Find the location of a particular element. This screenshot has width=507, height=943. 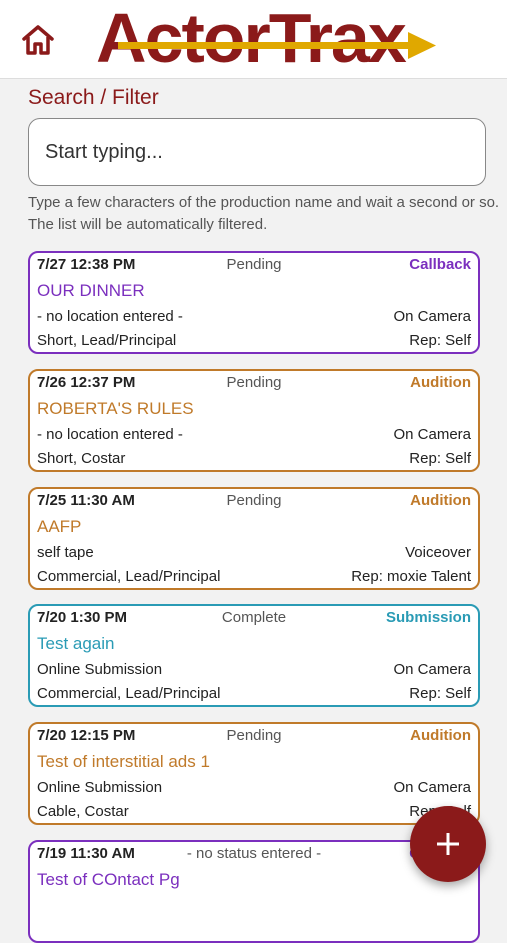

add-production-button is located at coordinates (448, 844).